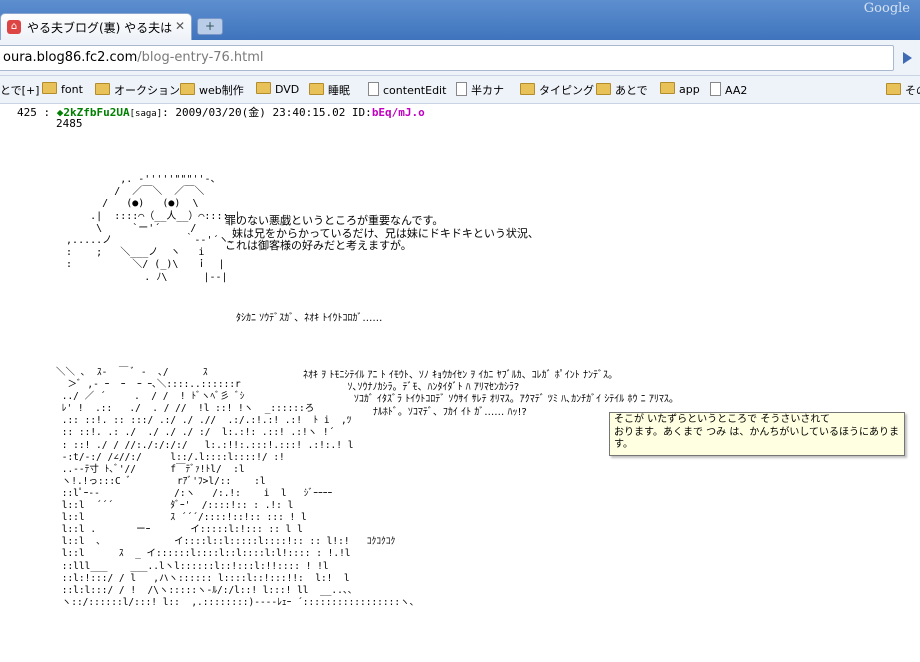 This screenshot has width=920, height=662. I want to click on bookmark-folder: その, so click(903, 90).